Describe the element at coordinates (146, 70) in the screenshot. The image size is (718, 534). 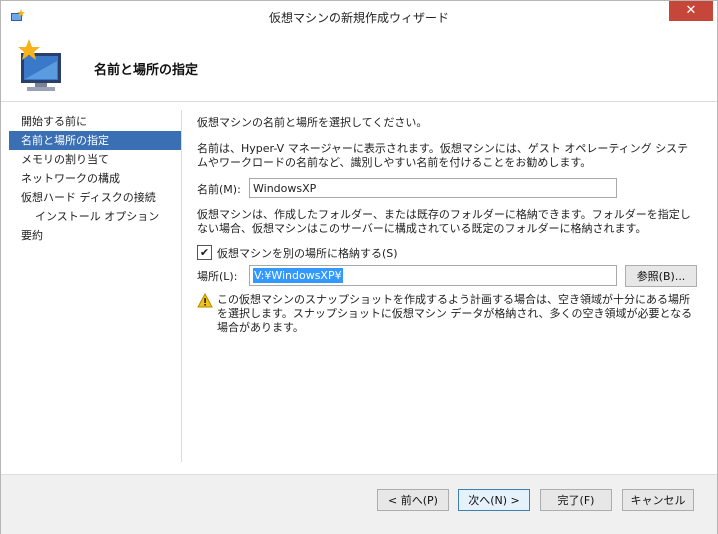
I see `page-title: 名前と場所の指定` at that location.